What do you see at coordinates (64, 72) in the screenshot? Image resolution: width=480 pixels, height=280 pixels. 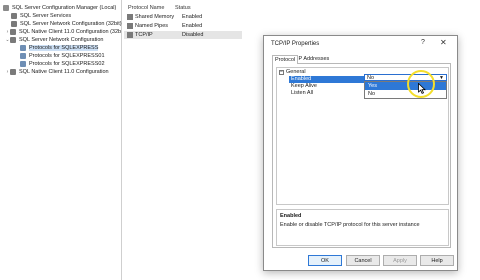 I see `tree-item-label: SQL Native Client 11.0 Configuration` at bounding box center [64, 72].